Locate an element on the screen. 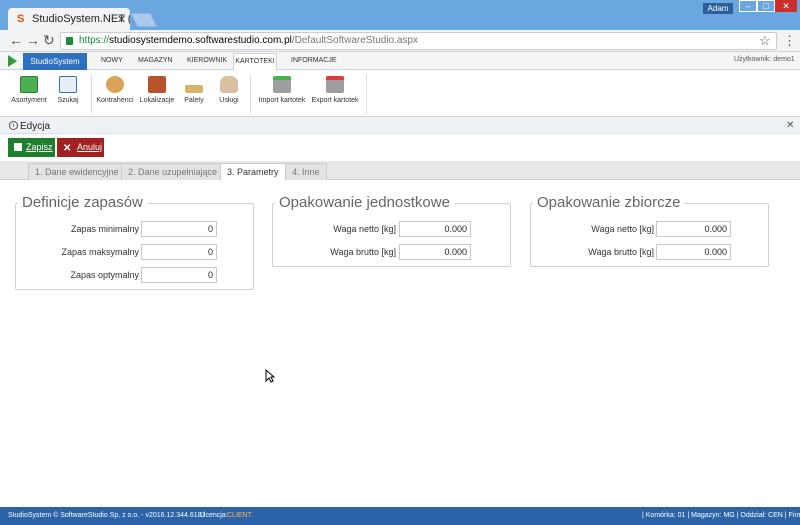 The width and height of the screenshot is (800, 525). szukaj-button: Szukaj is located at coordinates (68, 90).